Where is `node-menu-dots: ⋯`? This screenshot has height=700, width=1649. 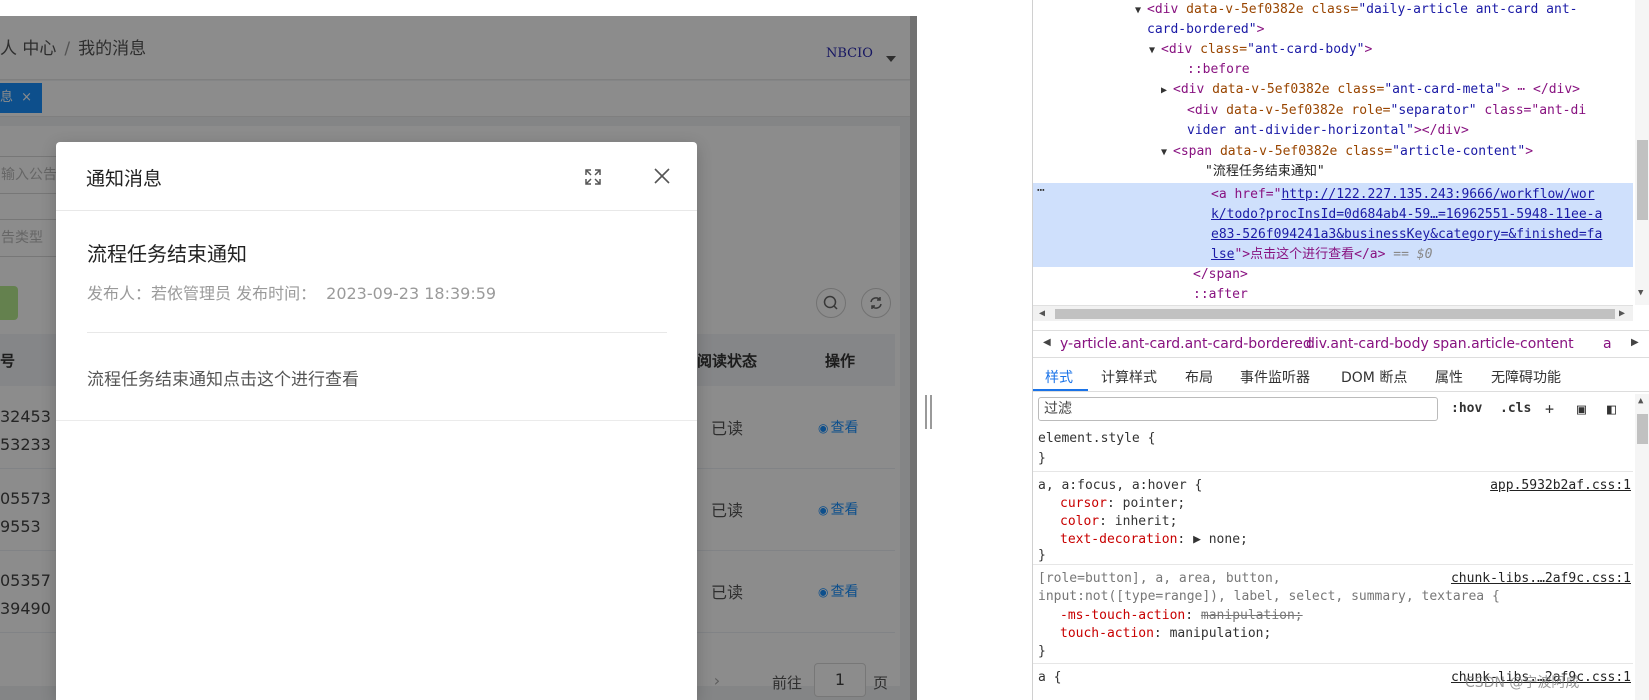 node-menu-dots: ⋯ is located at coordinates (1041, 190).